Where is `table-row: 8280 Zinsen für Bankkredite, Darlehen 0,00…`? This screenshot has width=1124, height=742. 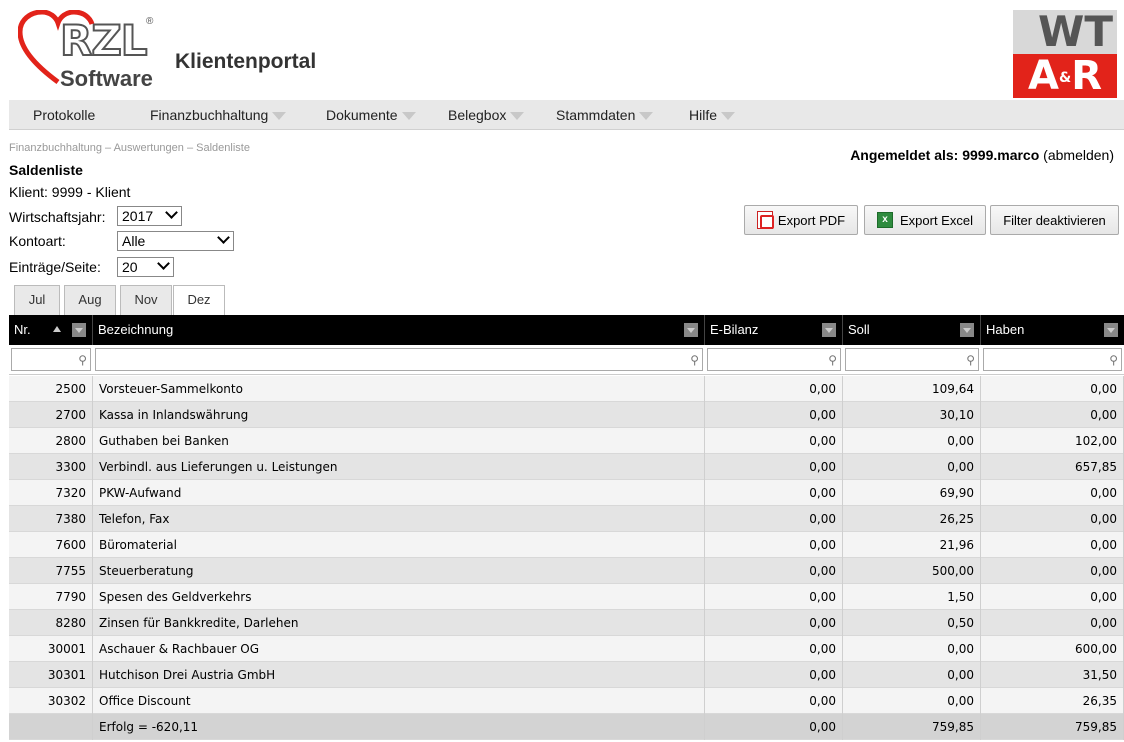
table-row: 8280 Zinsen für Bankkredite, Darlehen 0,00… is located at coordinates (566, 623).